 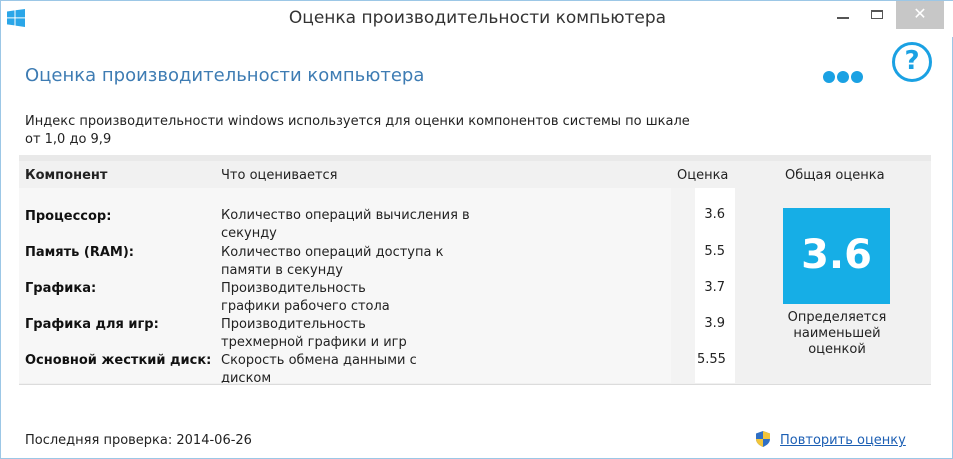 I want to click on row-name-processor: Процессор:, so click(x=68, y=216).